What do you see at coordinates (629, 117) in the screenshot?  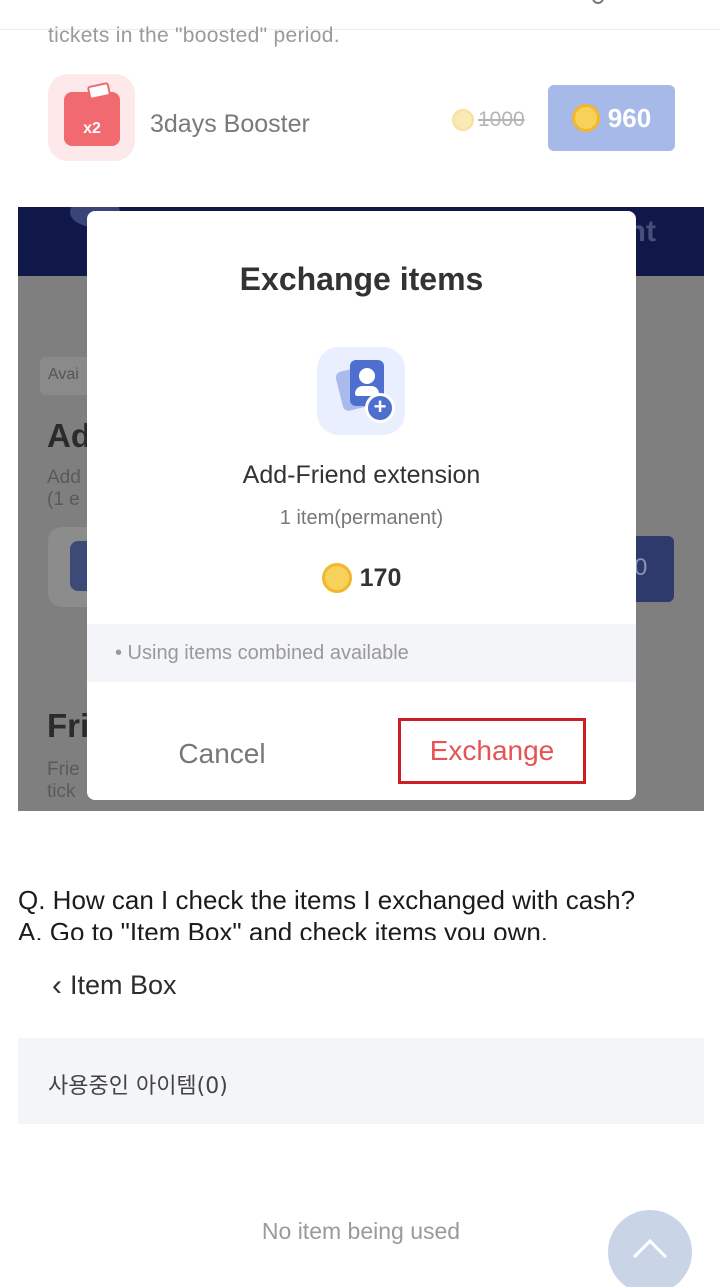 I see `booster-price: 960` at bounding box center [629, 117].